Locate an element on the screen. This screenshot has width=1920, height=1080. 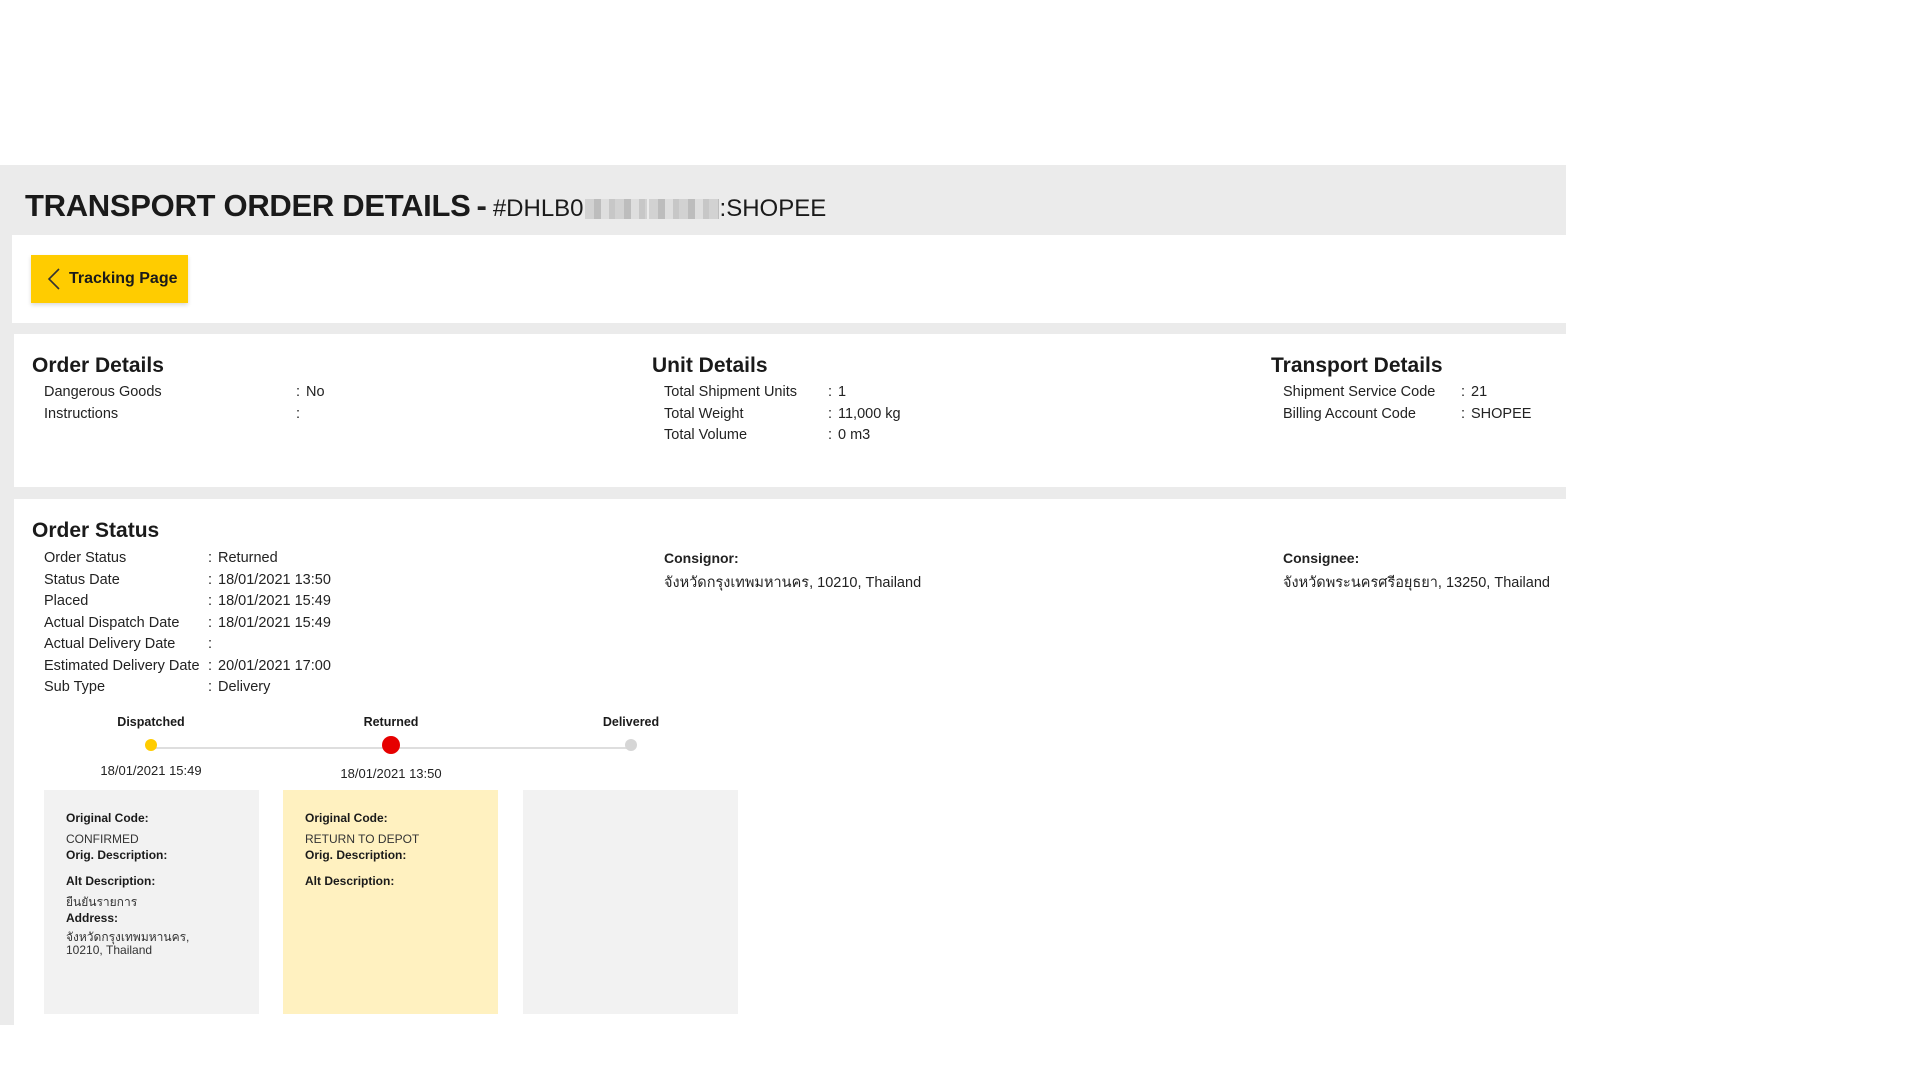
kv-row: Shipment Service Code:21 is located at coordinates (1407, 393).